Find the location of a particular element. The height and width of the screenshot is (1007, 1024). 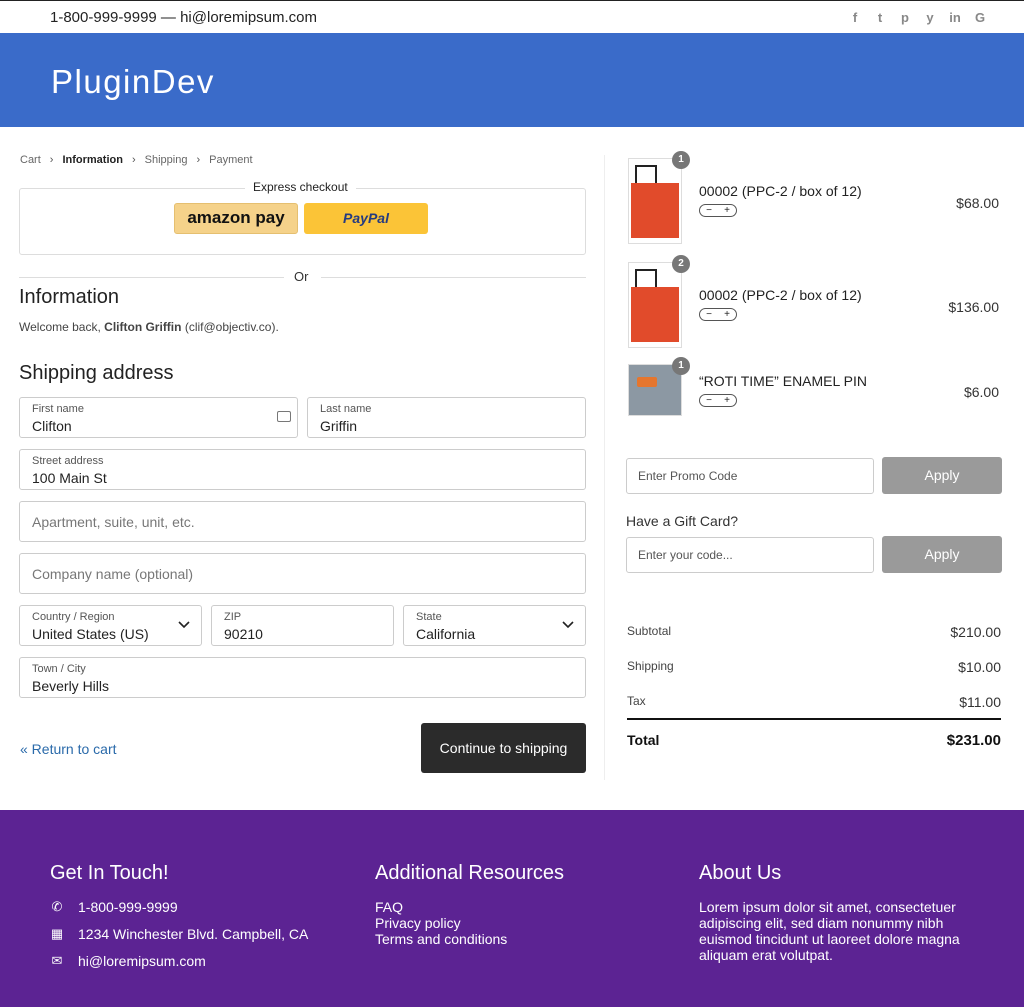

faq-link: FAQ is located at coordinates (469, 907).